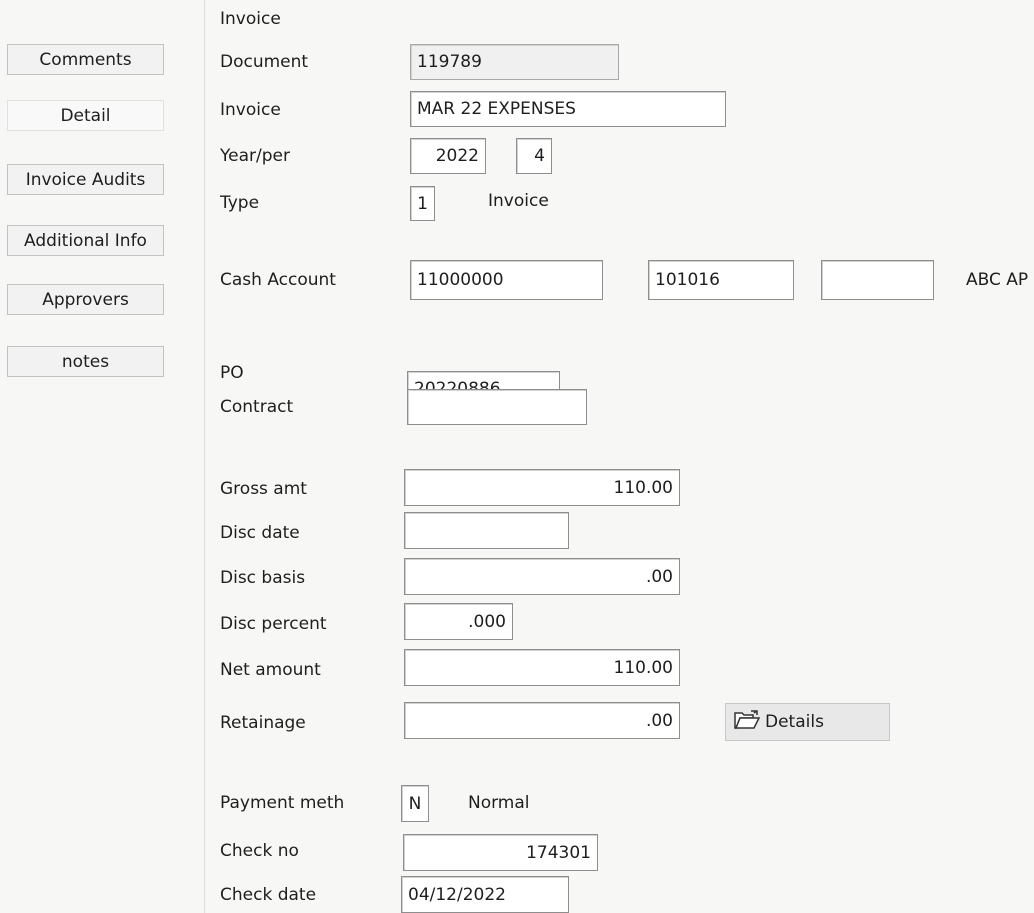 The image size is (1034, 913). Describe the element at coordinates (263, 578) in the screenshot. I see `disc-basis-label: Disc basis` at that location.